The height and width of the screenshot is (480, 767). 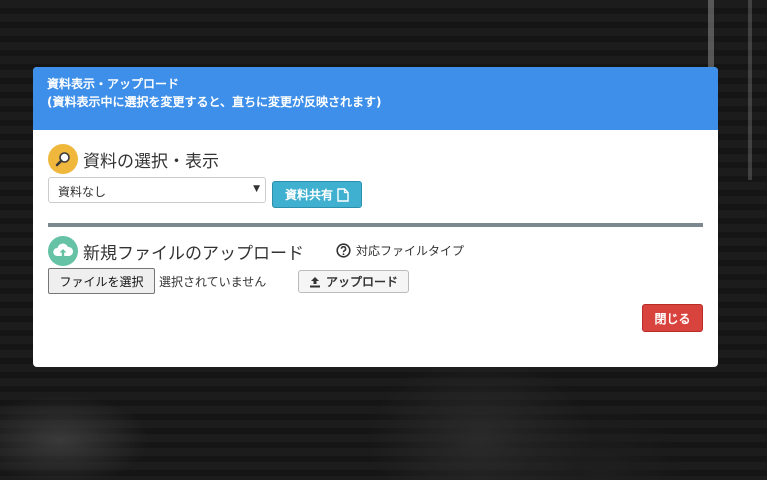 What do you see at coordinates (308, 195) in the screenshot?
I see `share-button-label: 資料共有` at bounding box center [308, 195].